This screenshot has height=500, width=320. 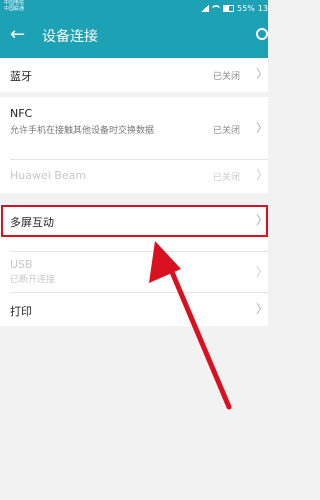 I want to click on annotation-arrow-icon, so click(x=190, y=325).